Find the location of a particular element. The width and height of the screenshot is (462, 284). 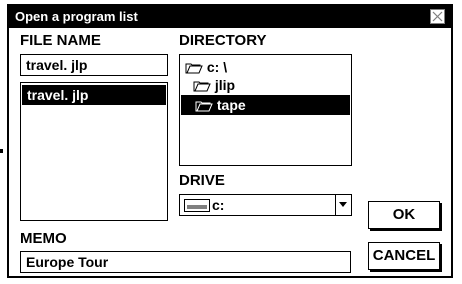

file-list-item: travel. jlp is located at coordinates (94, 95).